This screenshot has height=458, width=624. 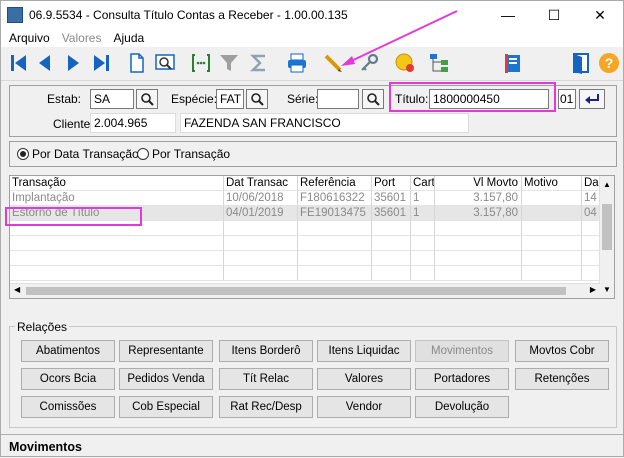 I want to click on vertical-scrollbar: ▲ ▼, so click(x=606, y=237).